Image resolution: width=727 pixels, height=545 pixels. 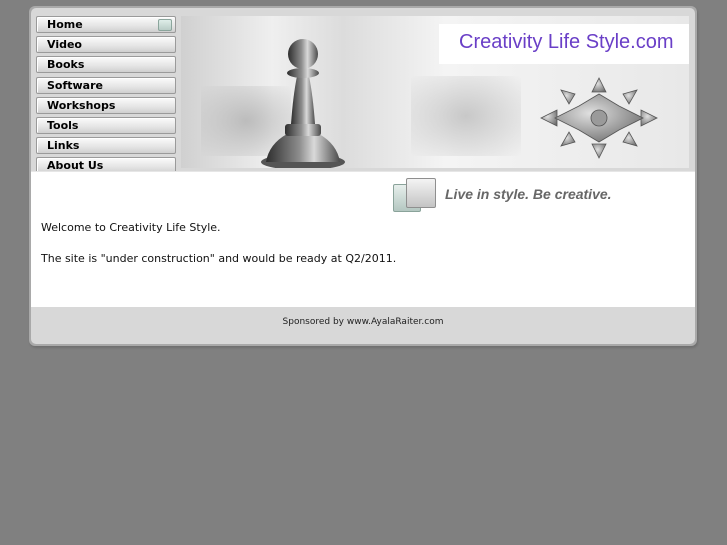 I want to click on footer-sponsor: Sponsored by www.AyalaRaiter.com, so click(x=363, y=322).